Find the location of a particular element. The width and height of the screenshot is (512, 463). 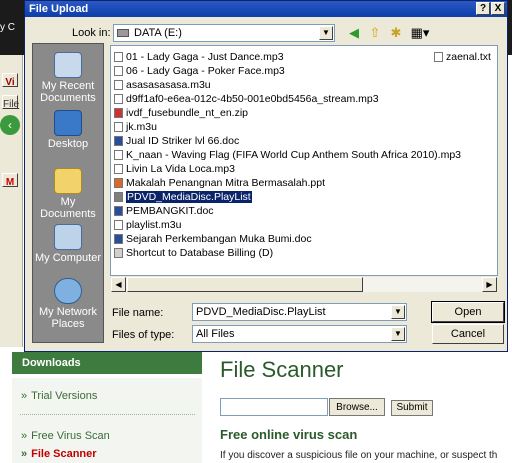

sidebar-link-label: Free Virus Scan is located at coordinates (70, 436).